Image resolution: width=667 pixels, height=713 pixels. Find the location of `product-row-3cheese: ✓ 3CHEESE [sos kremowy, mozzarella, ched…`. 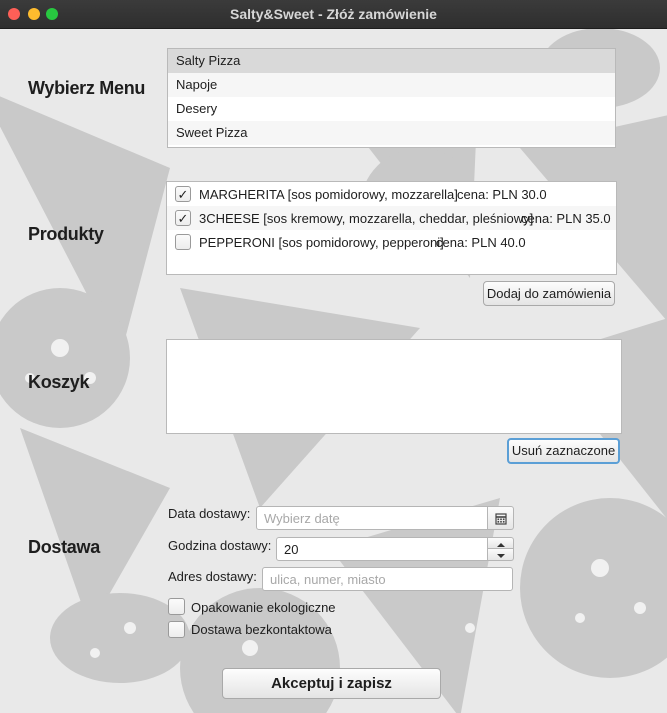

product-row-3cheese: ✓ 3CHEESE [sos kremowy, mozzarella, ched… is located at coordinates (391, 218).